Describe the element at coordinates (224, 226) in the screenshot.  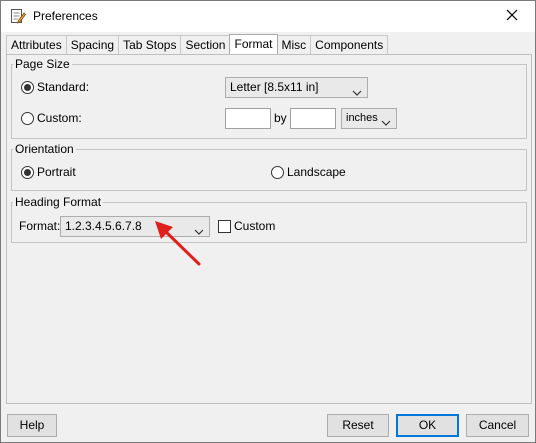
I see `custom-format-checkbox` at that location.